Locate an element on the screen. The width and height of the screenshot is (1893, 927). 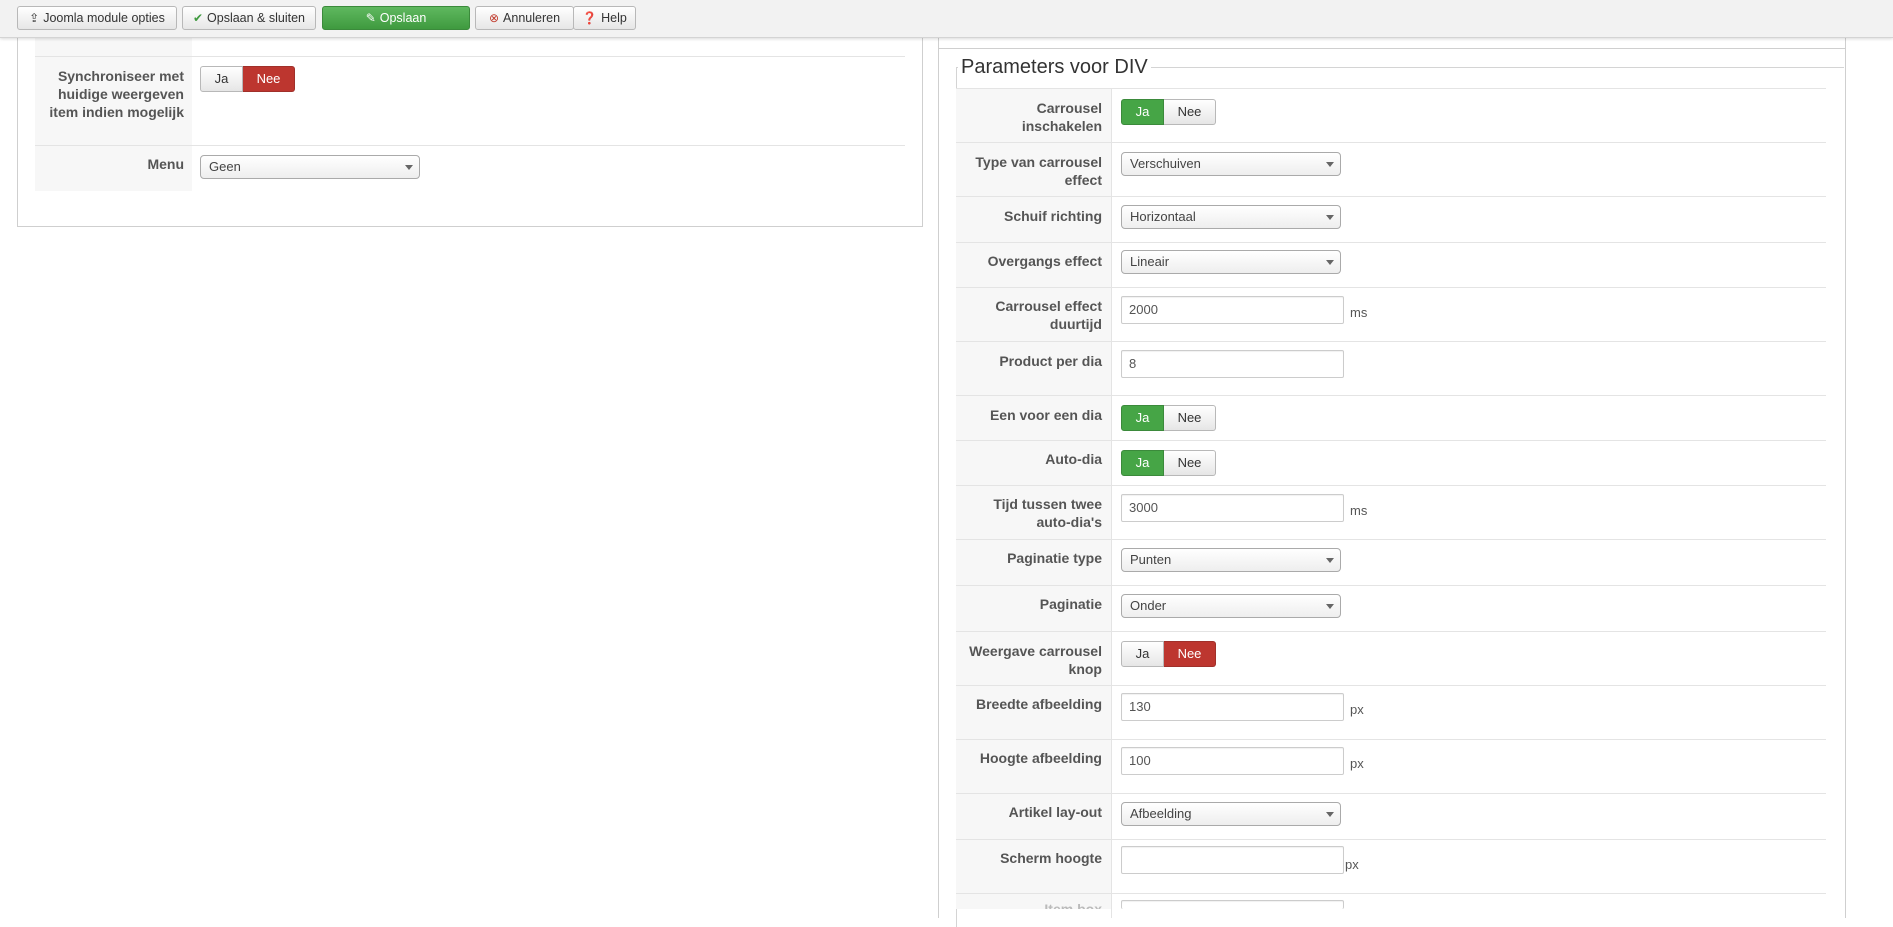
pagination-select: Onder is located at coordinates (1231, 606).